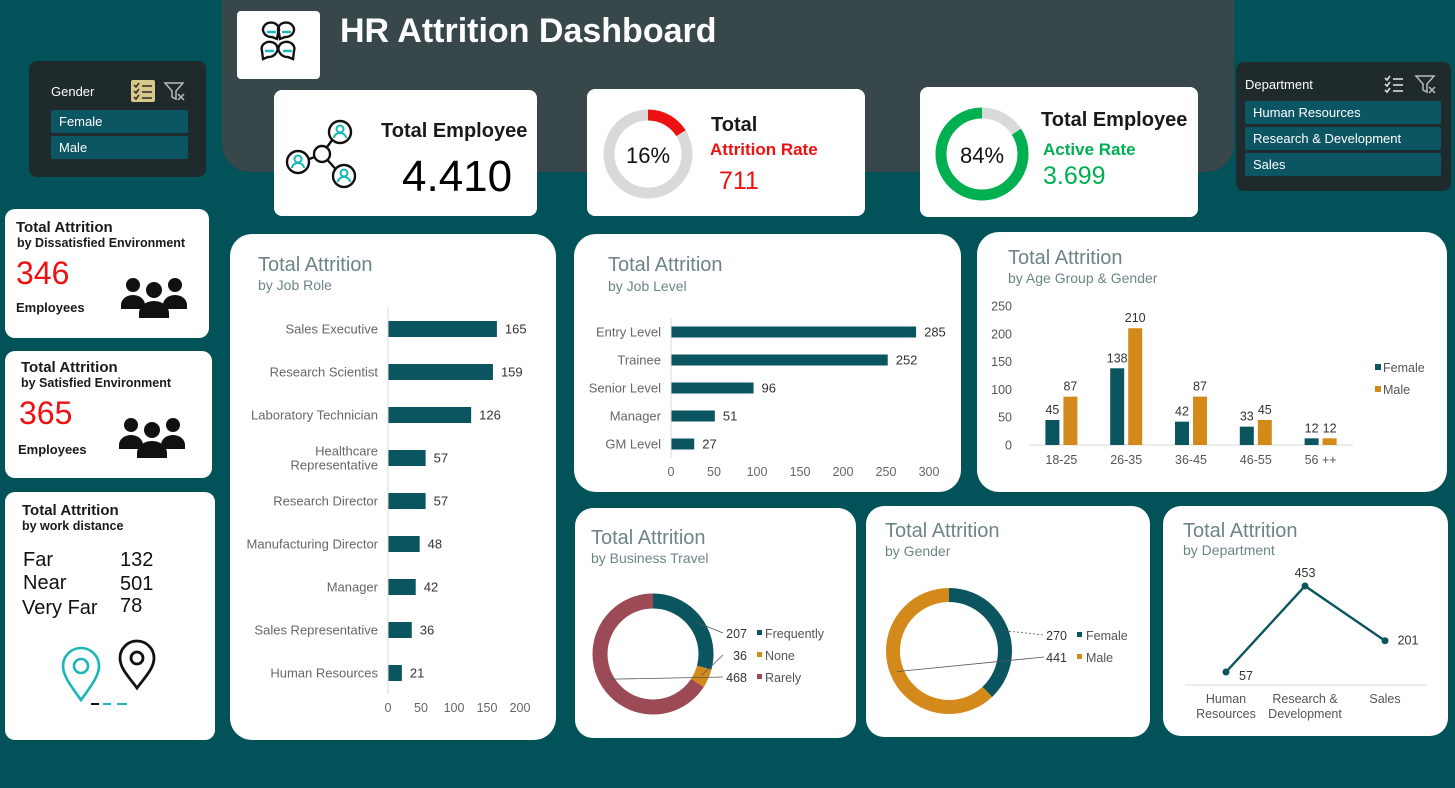 The height and width of the screenshot is (788, 1455). I want to click on department-option-hr: Human Resources, so click(1343, 112).